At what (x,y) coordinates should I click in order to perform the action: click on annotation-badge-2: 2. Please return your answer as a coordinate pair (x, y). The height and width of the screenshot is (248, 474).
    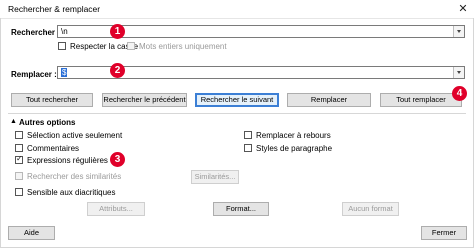
    Looking at the image, I should click on (117, 70).